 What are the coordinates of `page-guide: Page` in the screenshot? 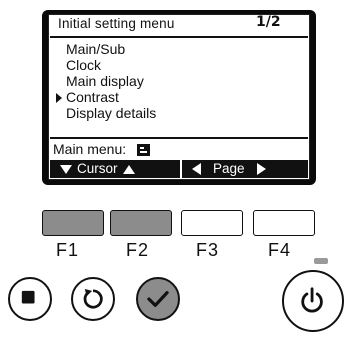 It's located at (229, 168).